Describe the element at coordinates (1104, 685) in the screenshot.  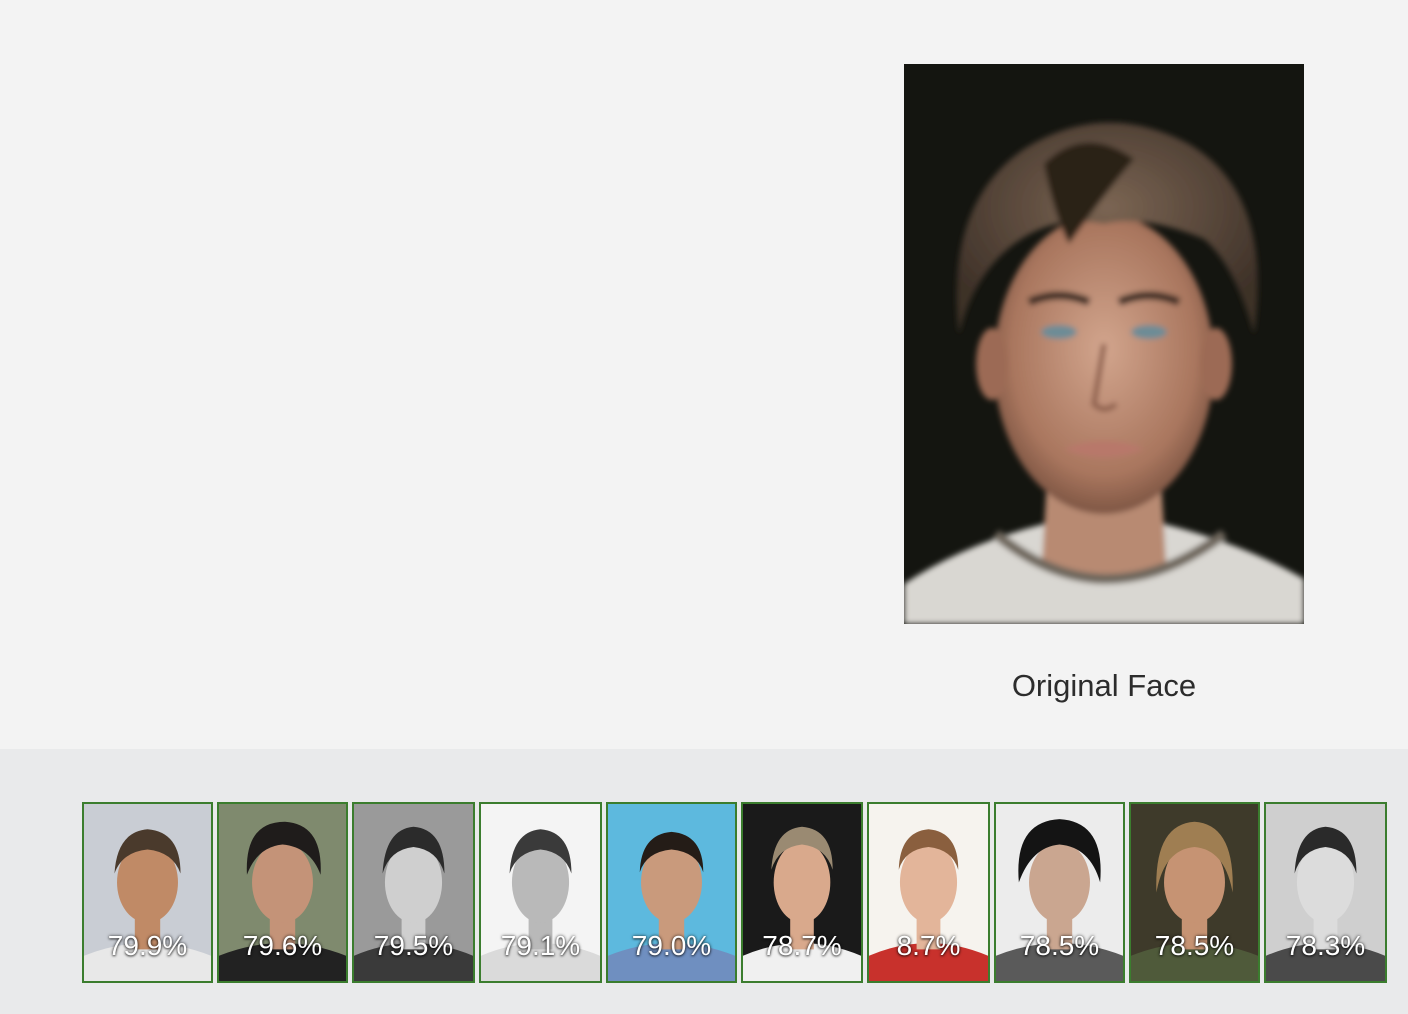
I see `original-face-caption: Original Face` at that location.